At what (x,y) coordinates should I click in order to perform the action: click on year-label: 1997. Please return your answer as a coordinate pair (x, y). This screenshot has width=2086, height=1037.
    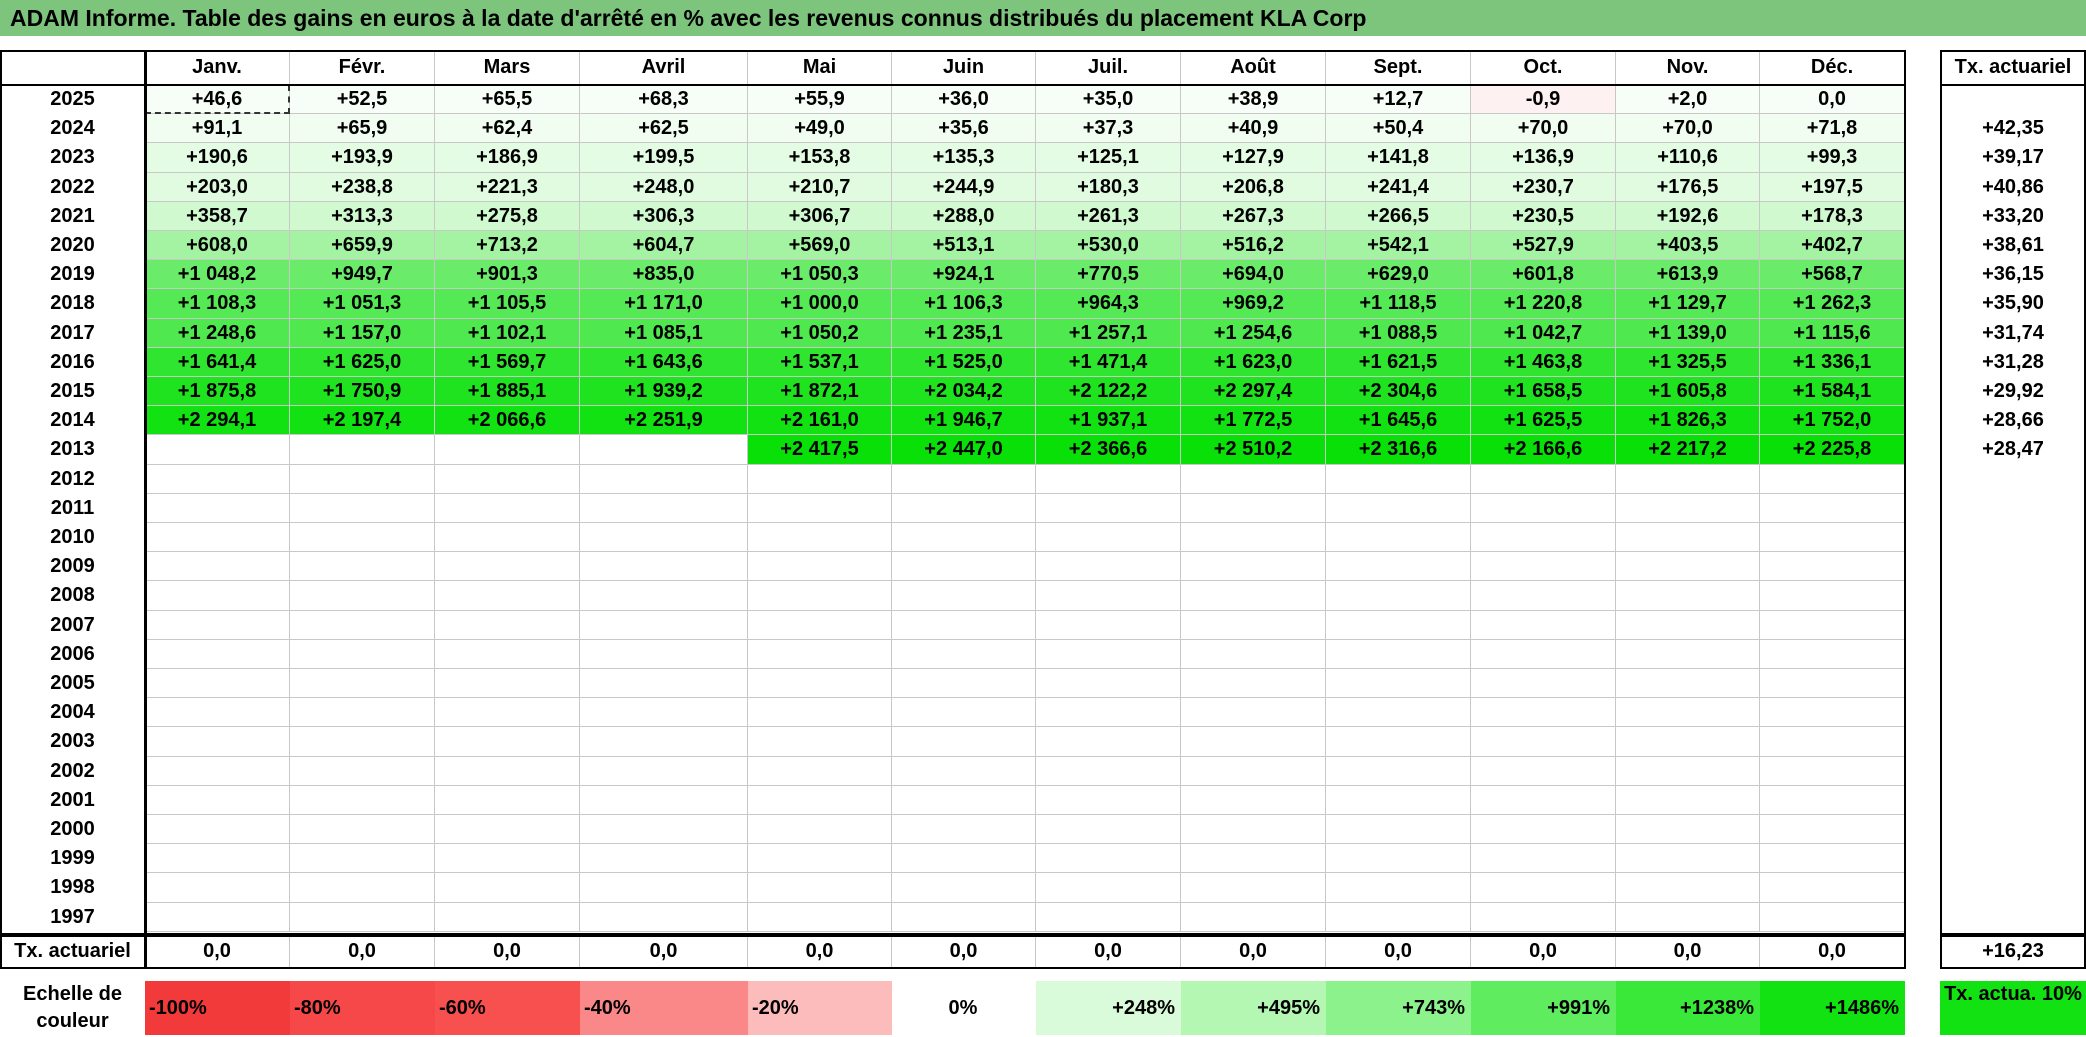
    Looking at the image, I should click on (72, 916).